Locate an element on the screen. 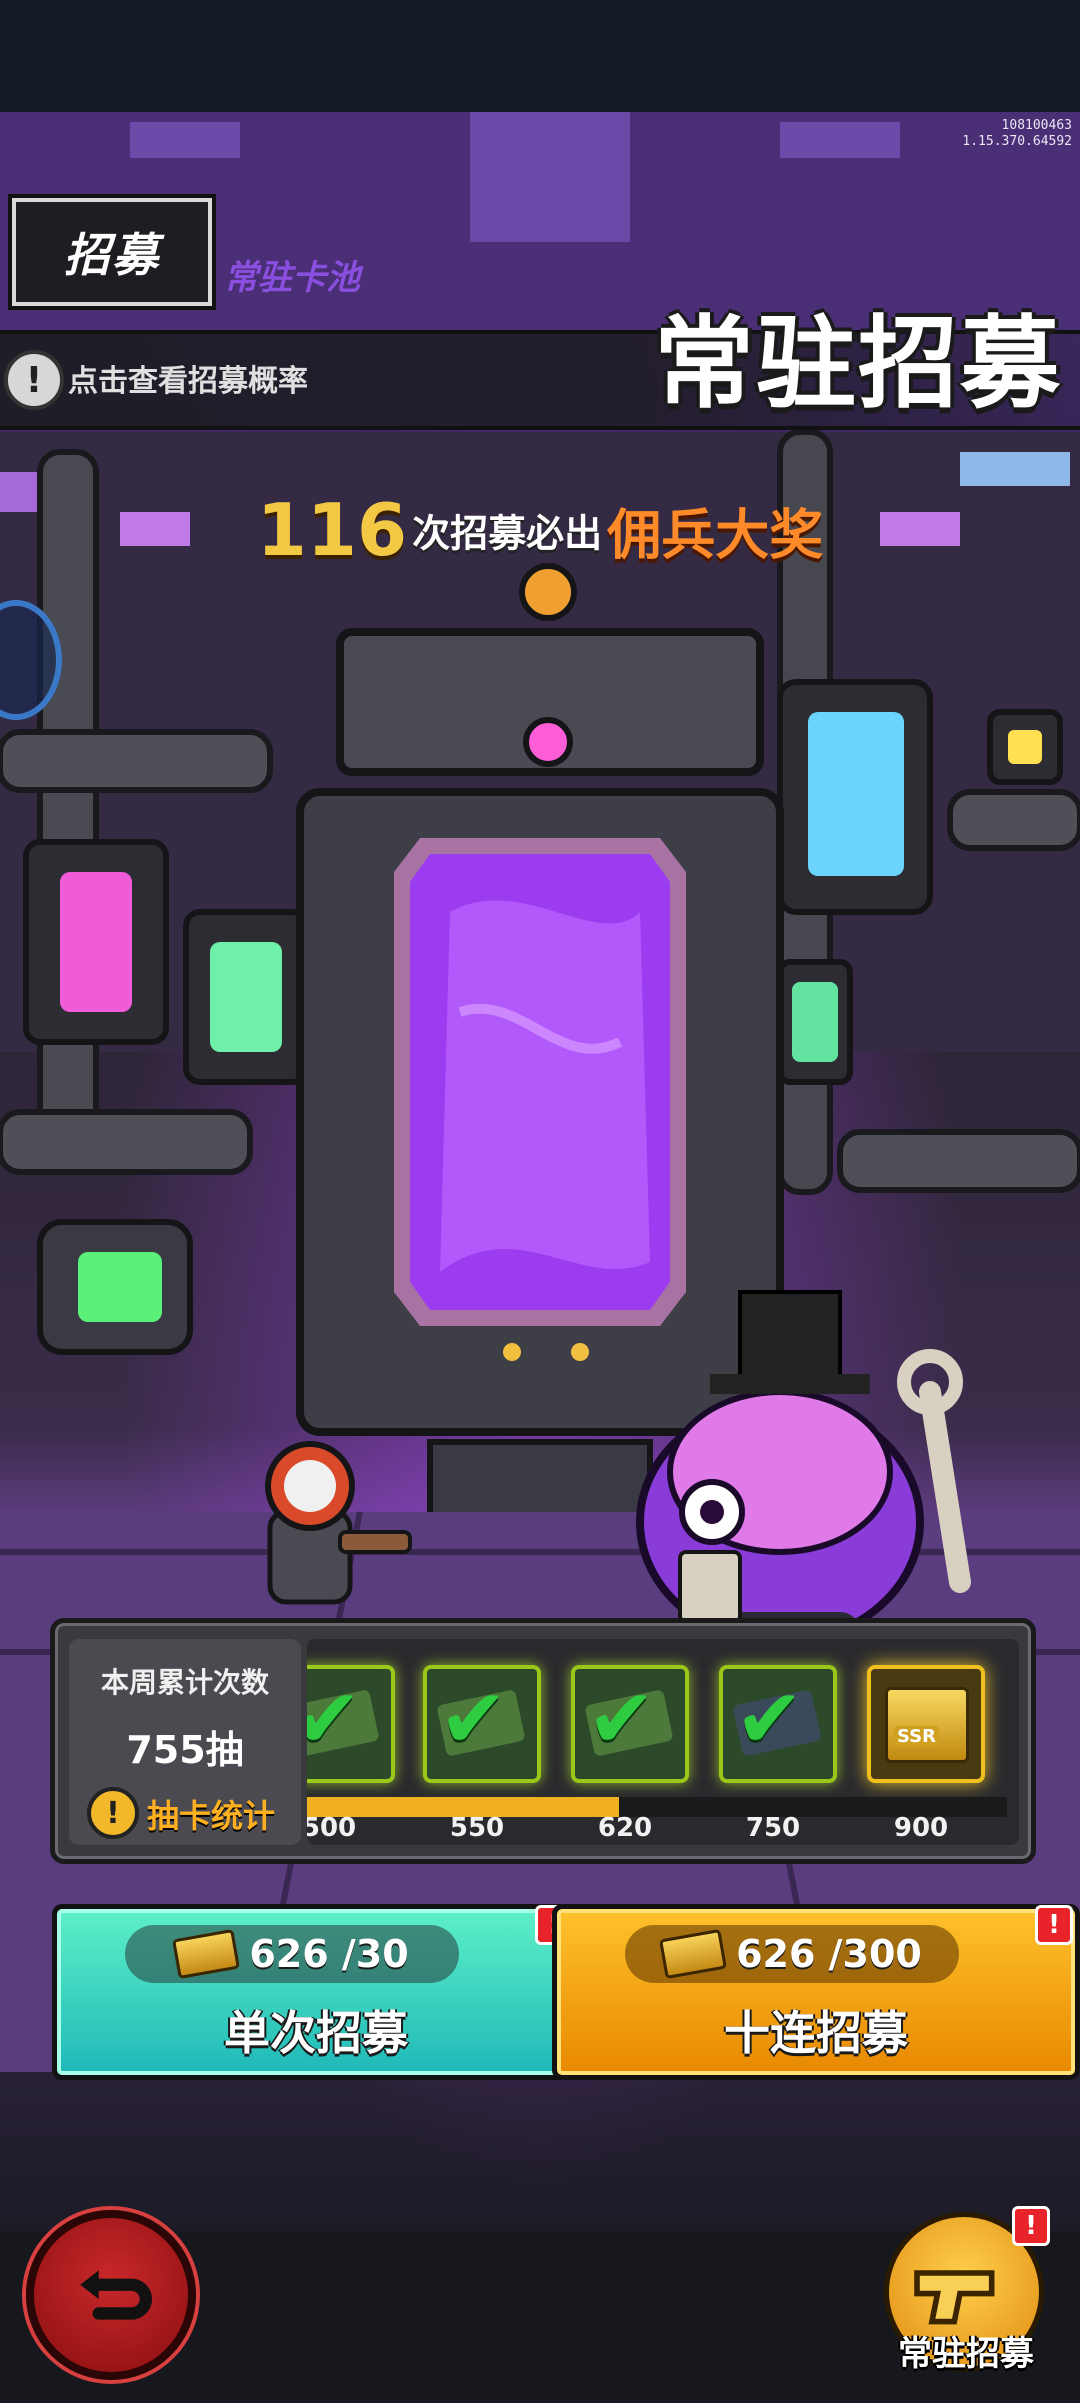 This screenshot has height=2403, width=1080. pity-count: 116 is located at coordinates (332, 530).